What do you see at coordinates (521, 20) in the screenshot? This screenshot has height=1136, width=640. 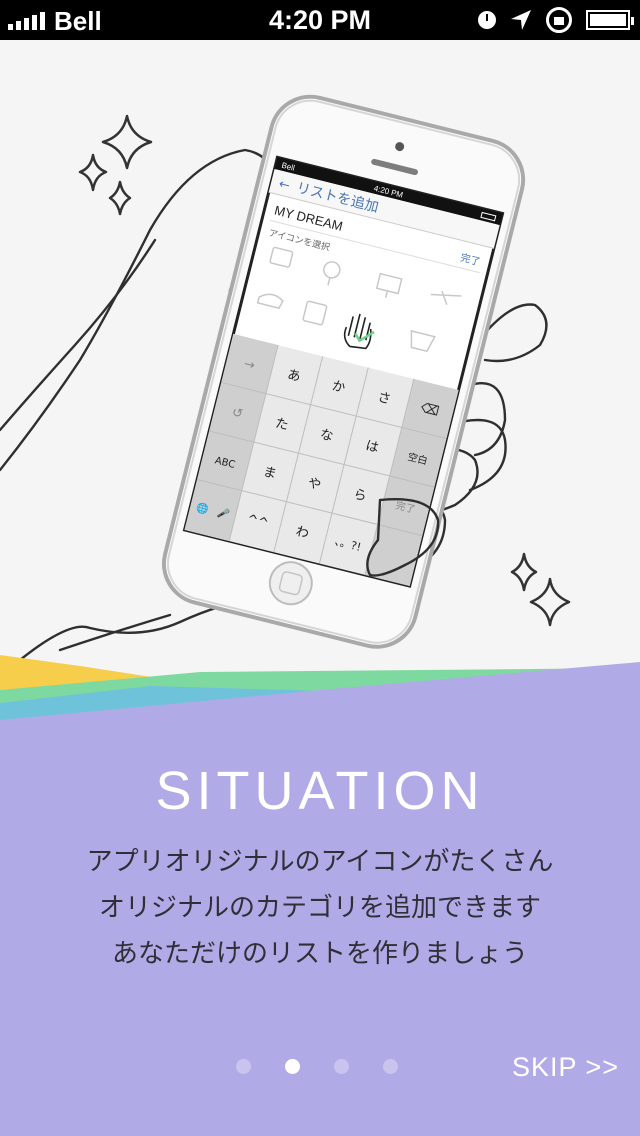 I see `location-icon` at bounding box center [521, 20].